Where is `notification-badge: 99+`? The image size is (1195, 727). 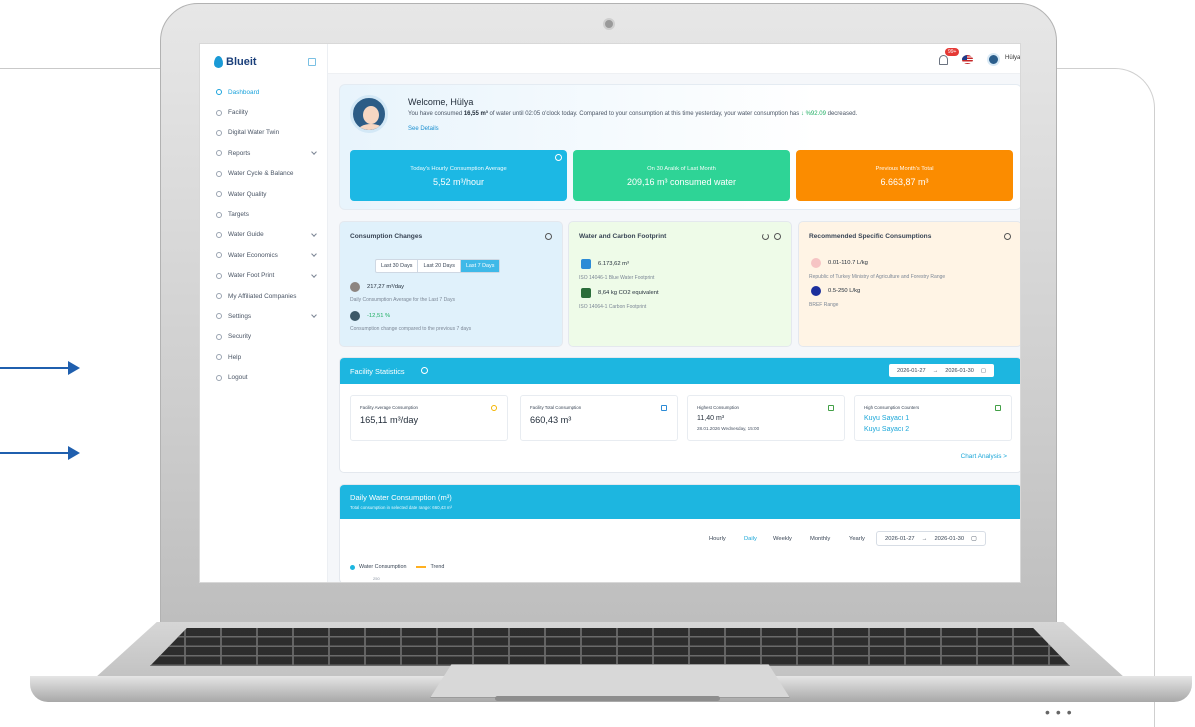
notification-badge: 99+ is located at coordinates (952, 52).